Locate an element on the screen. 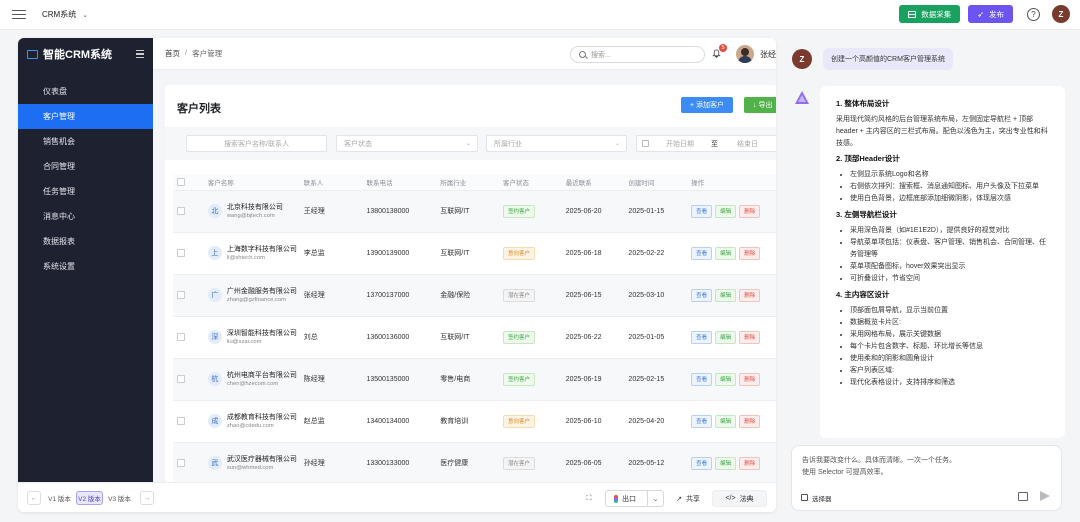 The height and width of the screenshot is (522, 1080). user-avatar: Z is located at coordinates (1061, 14).